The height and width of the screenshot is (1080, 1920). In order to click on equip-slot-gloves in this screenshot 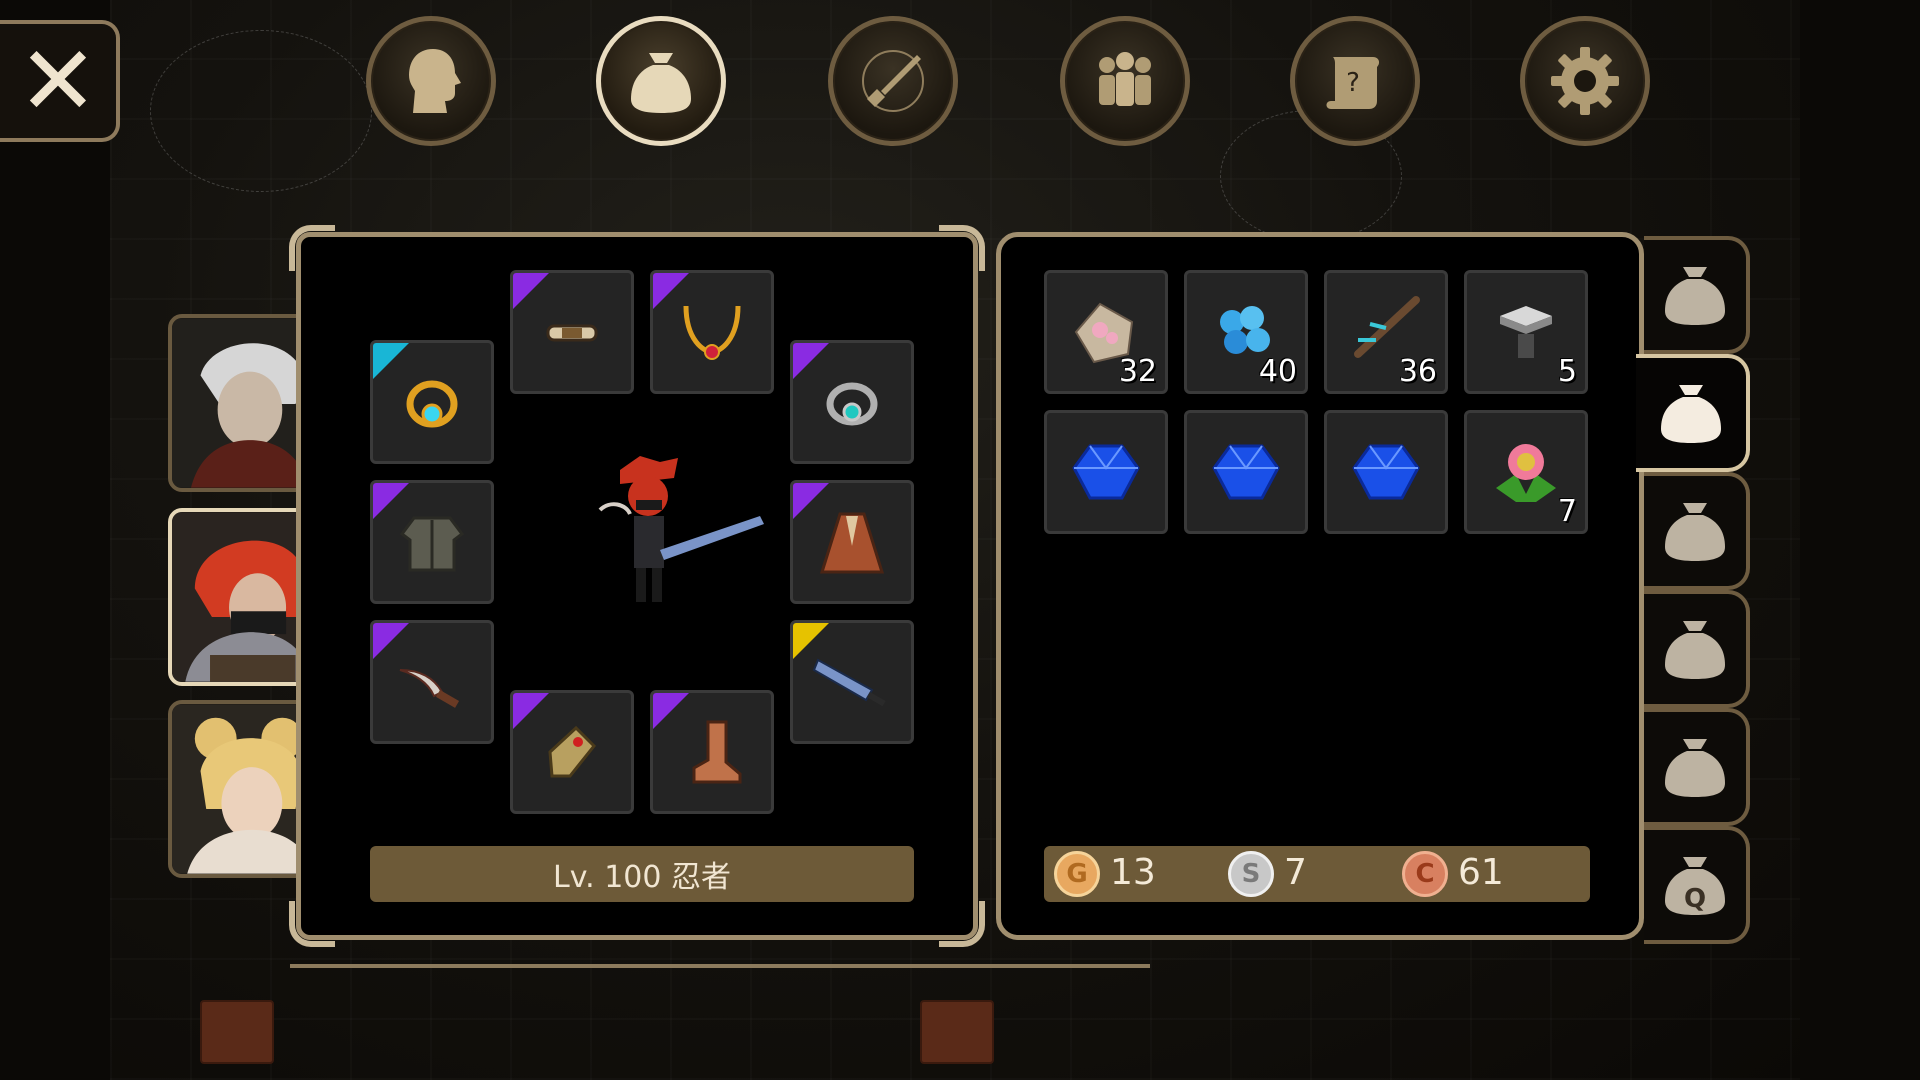, I will do `click(572, 752)`.